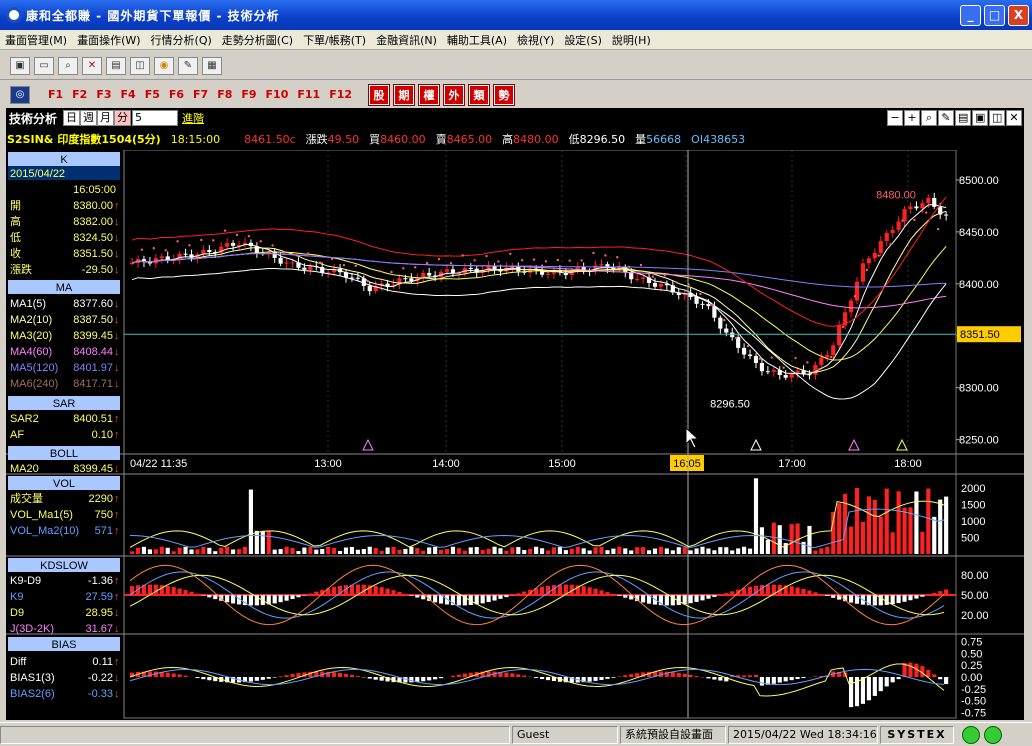 Image resolution: width=1032 pixels, height=746 pixels. I want to click on side-row-label: Diff, so click(18, 662).